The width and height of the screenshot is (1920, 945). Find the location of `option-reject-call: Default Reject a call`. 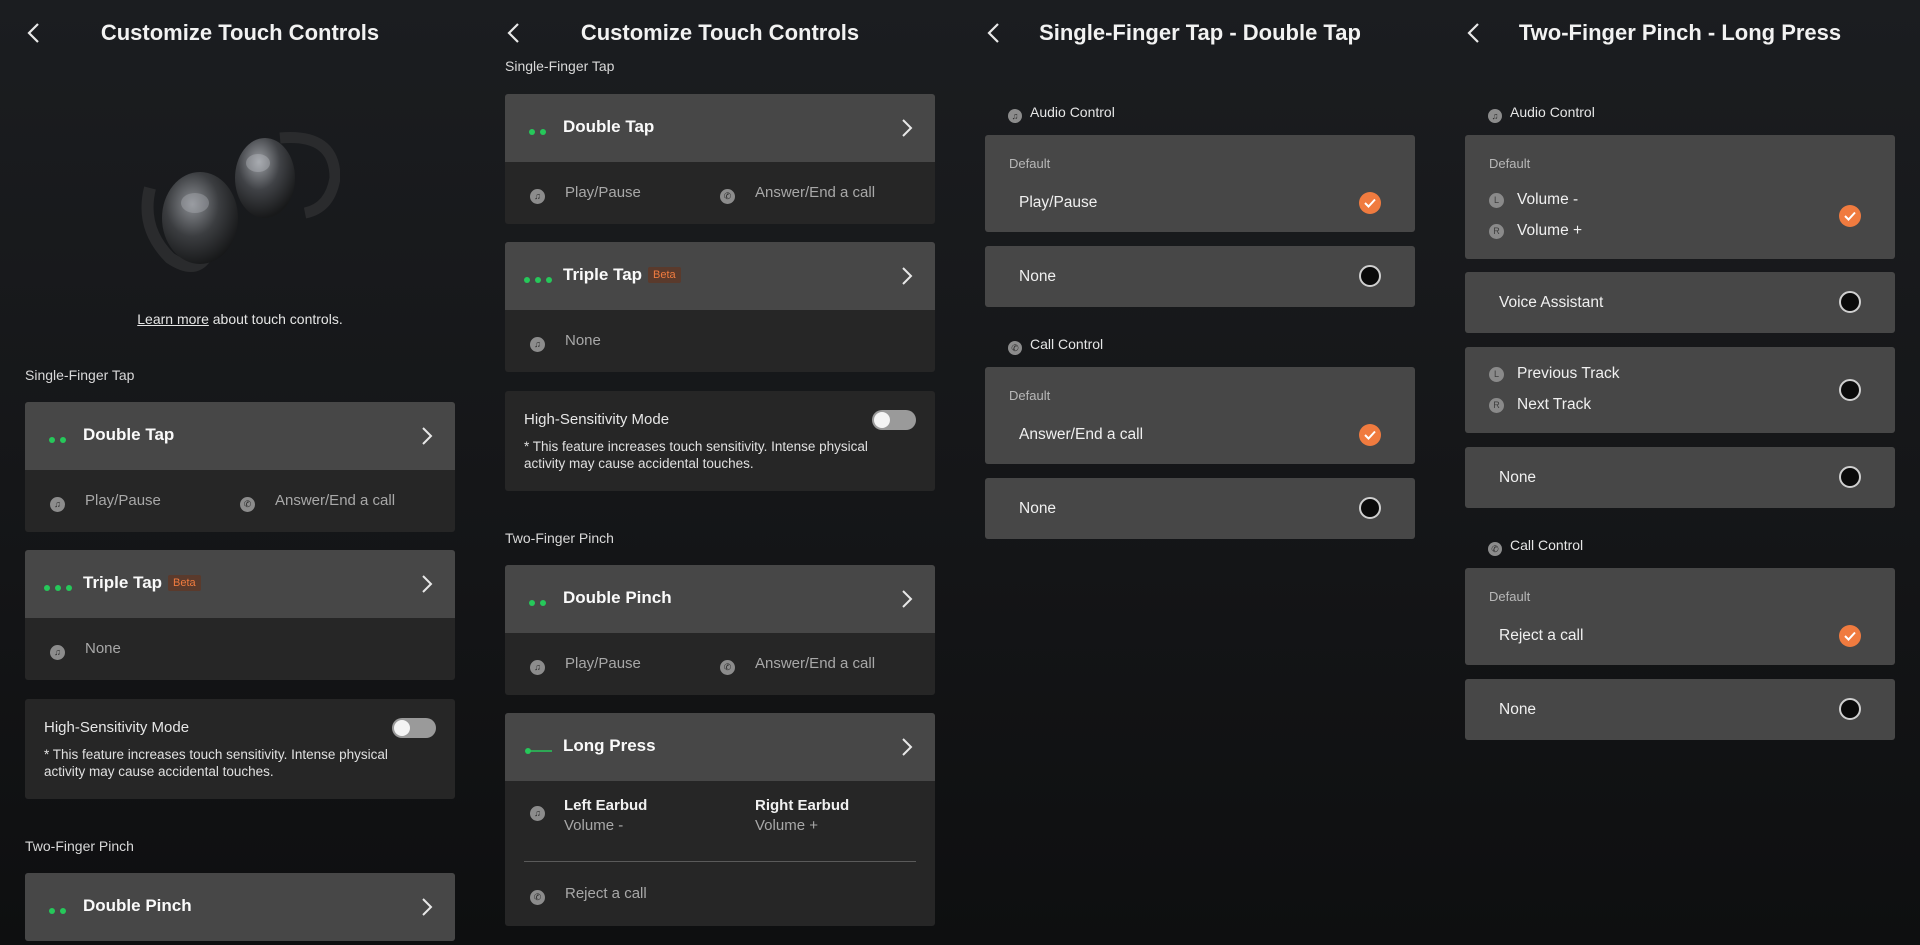

option-reject-call: Default Reject a call is located at coordinates (1680, 616).